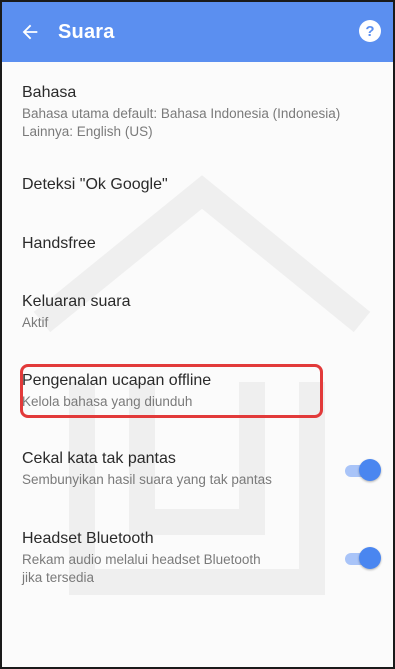 This screenshot has width=395, height=669. What do you see at coordinates (201, 312) in the screenshot?
I see `setting-keluaran-suara: Keluaran suara Aktif` at bounding box center [201, 312].